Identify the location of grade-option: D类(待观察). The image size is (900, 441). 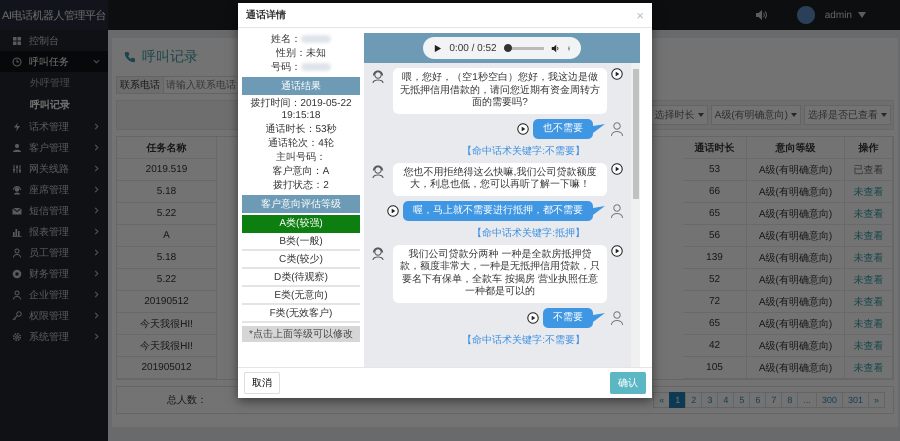
(301, 278).